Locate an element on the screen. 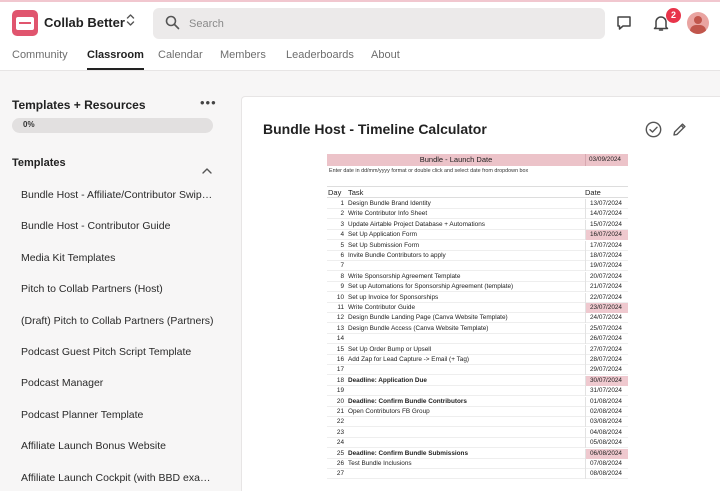  col-day: Day is located at coordinates (335, 192).